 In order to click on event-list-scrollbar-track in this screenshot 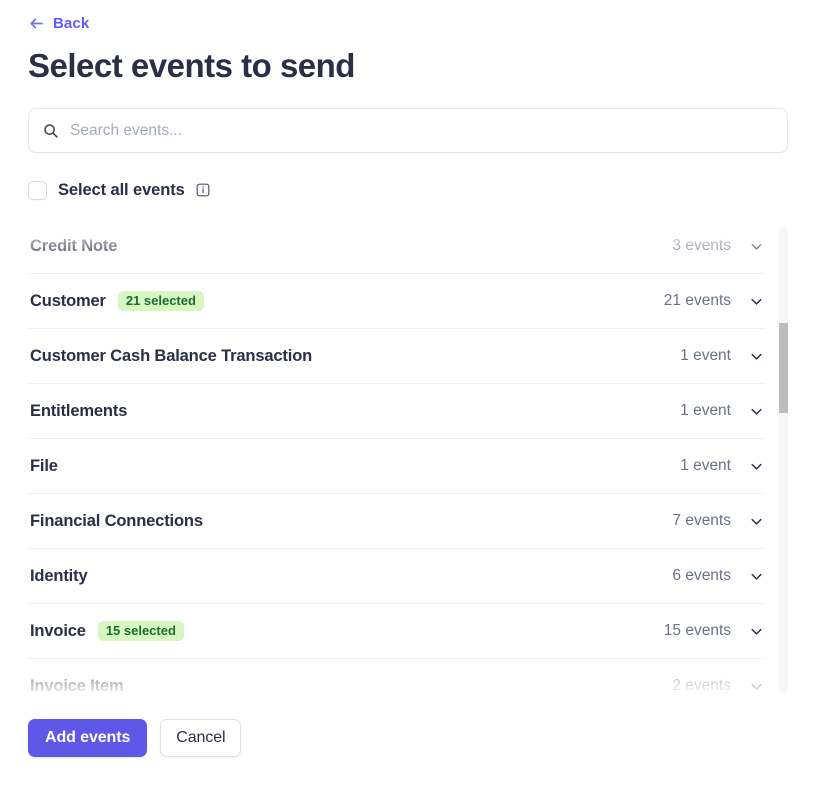, I will do `click(783, 460)`.